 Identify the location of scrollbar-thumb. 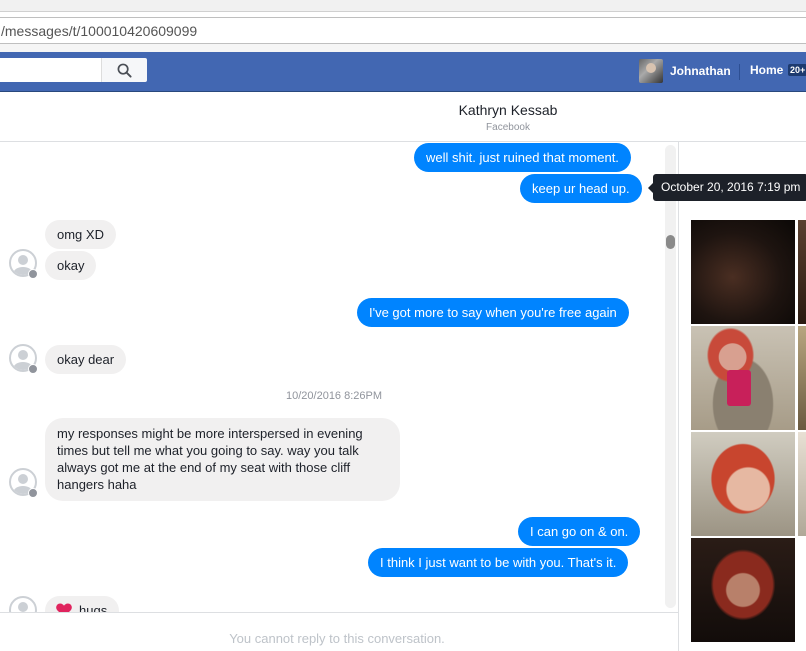
(670, 242).